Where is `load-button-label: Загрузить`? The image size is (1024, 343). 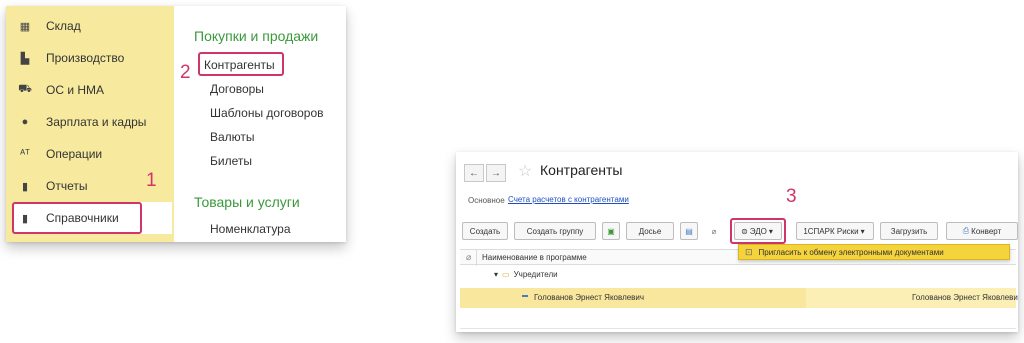 load-button-label: Загрузить is located at coordinates (909, 231).